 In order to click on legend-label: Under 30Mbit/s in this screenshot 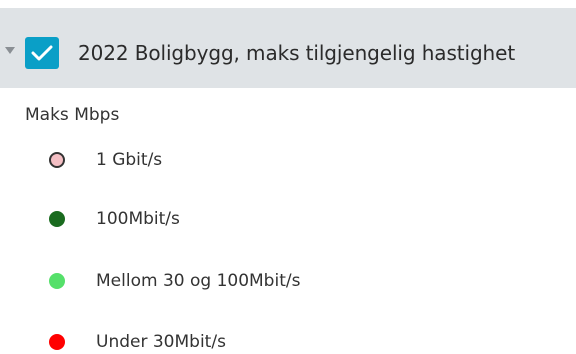, I will do `click(161, 342)`.